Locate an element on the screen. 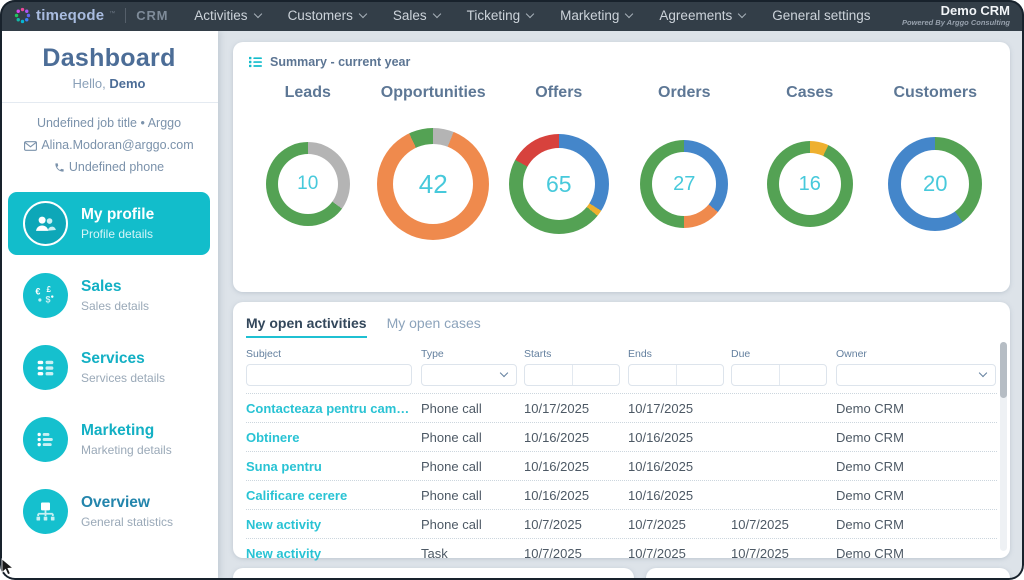 This screenshot has width=1024, height=580. column-ends: Ends is located at coordinates (679, 365).